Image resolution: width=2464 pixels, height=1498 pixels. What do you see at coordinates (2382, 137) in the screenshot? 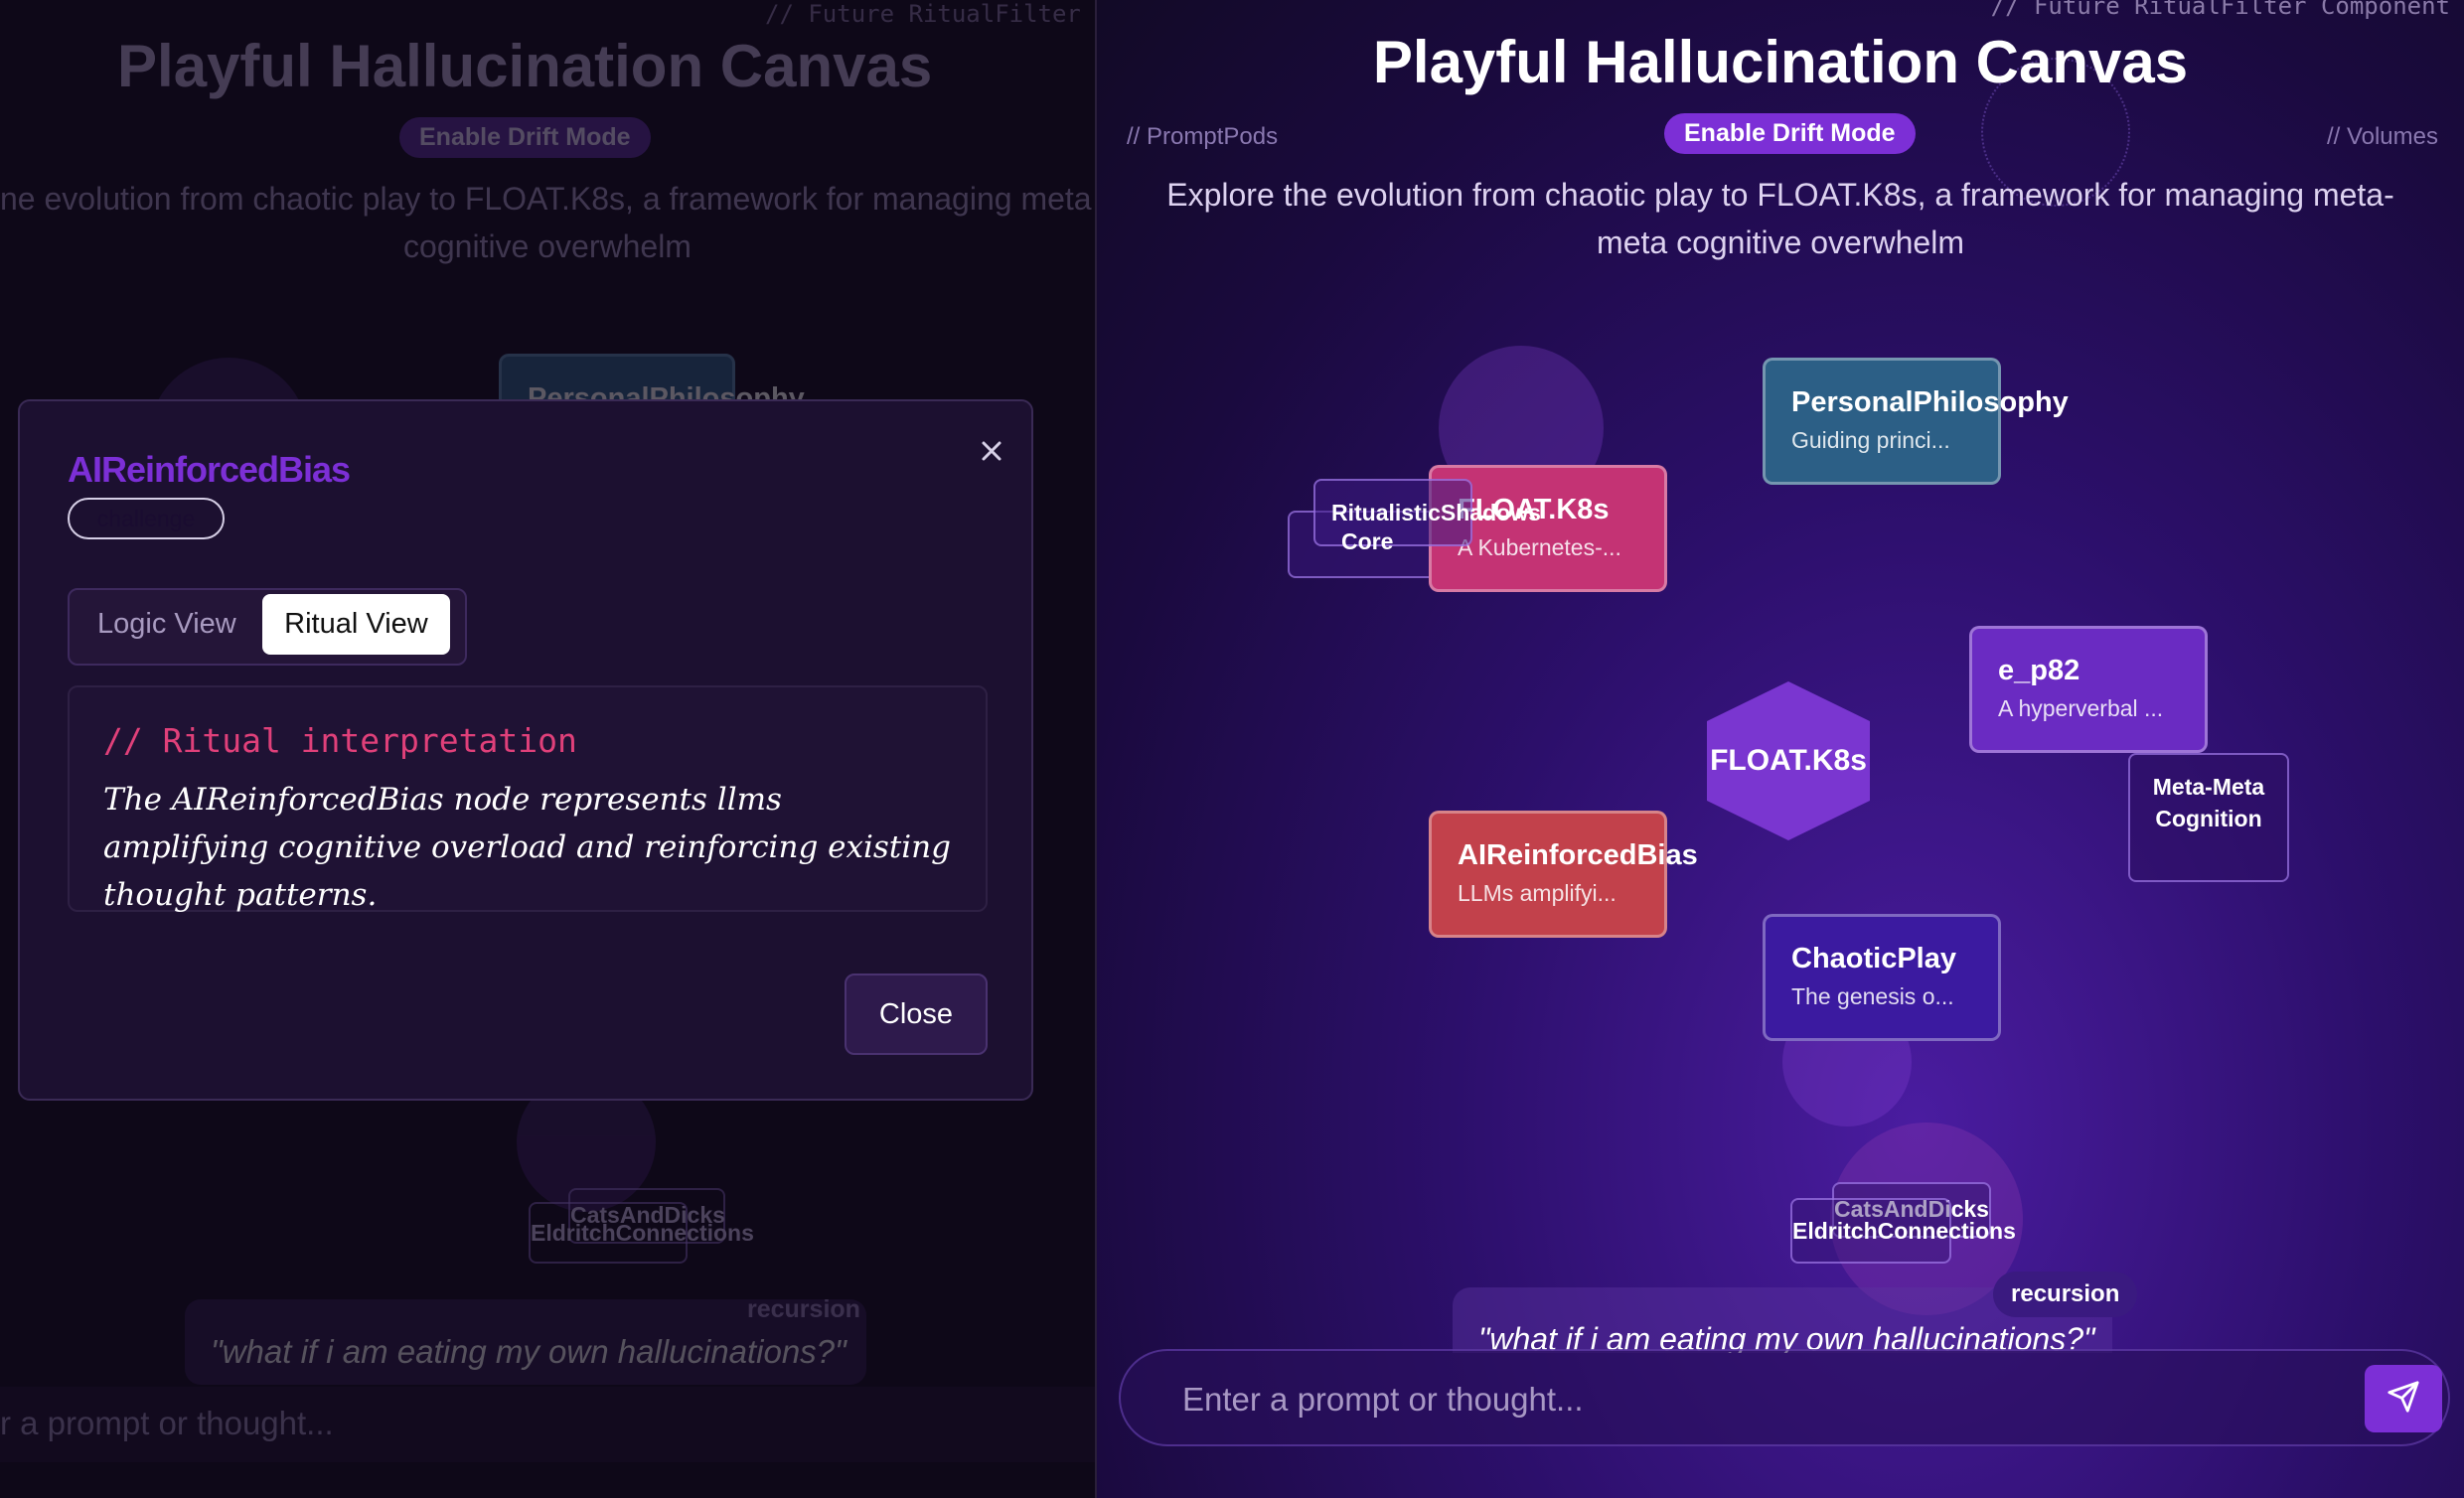
I see `volumes-label: // Volumes` at bounding box center [2382, 137].